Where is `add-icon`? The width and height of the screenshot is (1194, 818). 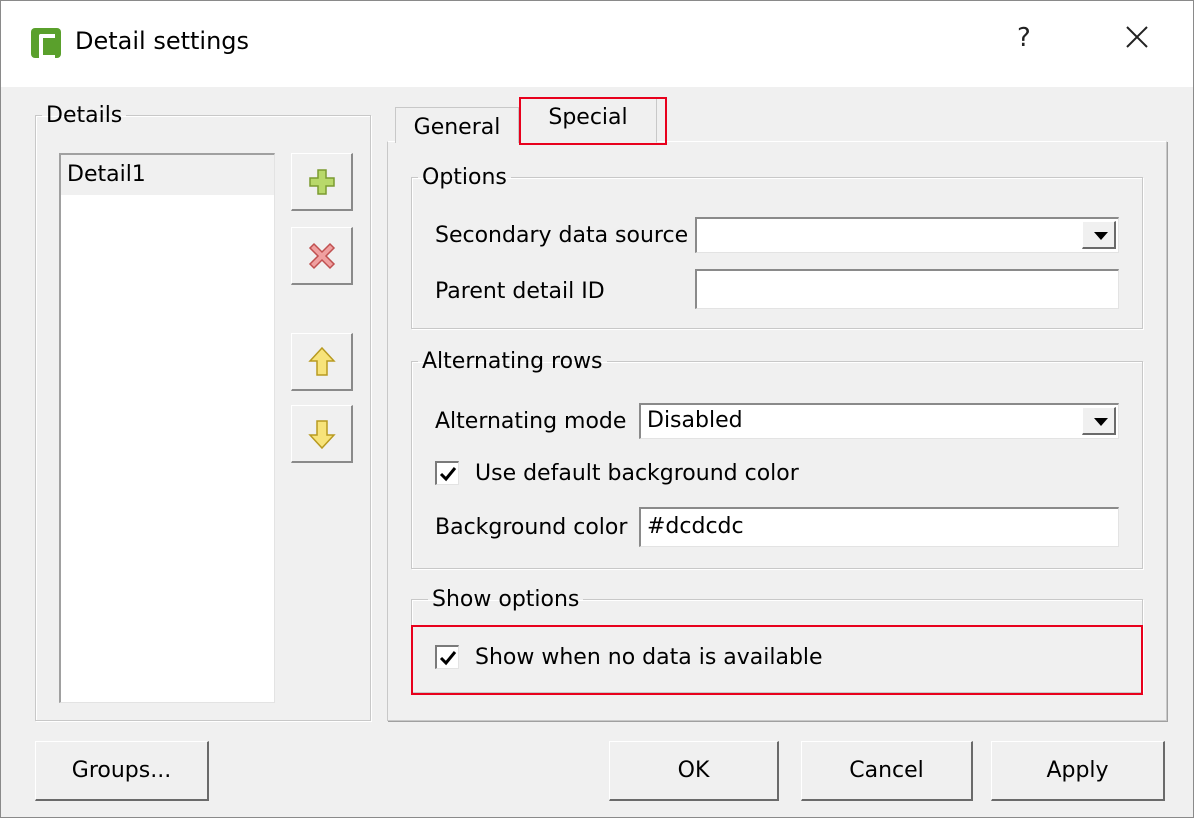
add-icon is located at coordinates (321, 181).